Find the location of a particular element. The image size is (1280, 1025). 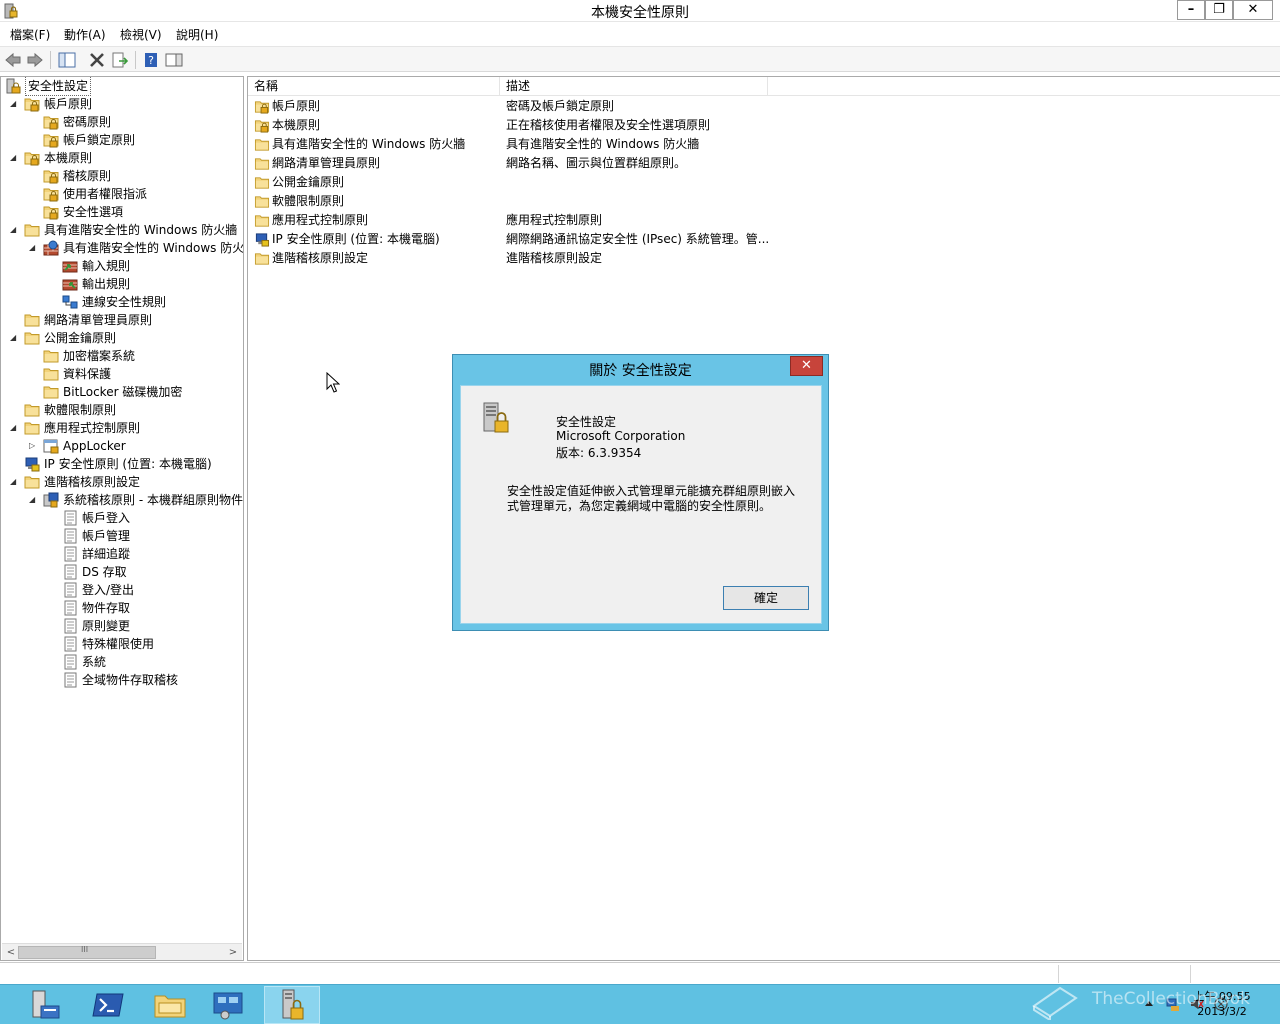

action-pane-icon is located at coordinates (174, 60).